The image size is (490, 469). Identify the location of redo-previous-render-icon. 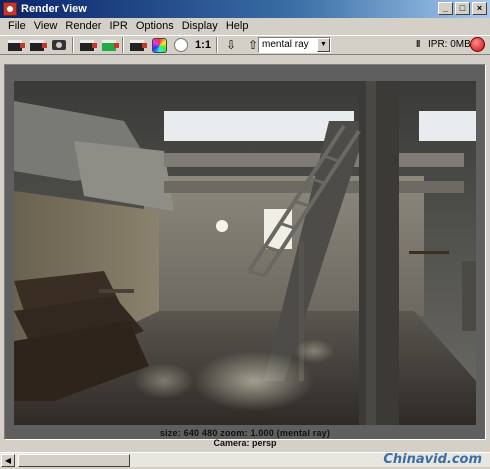
(16, 45).